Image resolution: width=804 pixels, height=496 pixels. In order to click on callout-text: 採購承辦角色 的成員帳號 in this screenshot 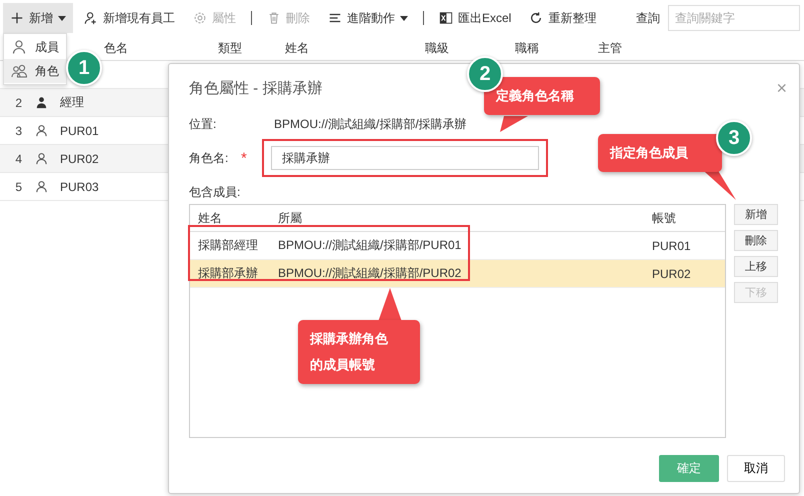, I will do `click(359, 352)`.